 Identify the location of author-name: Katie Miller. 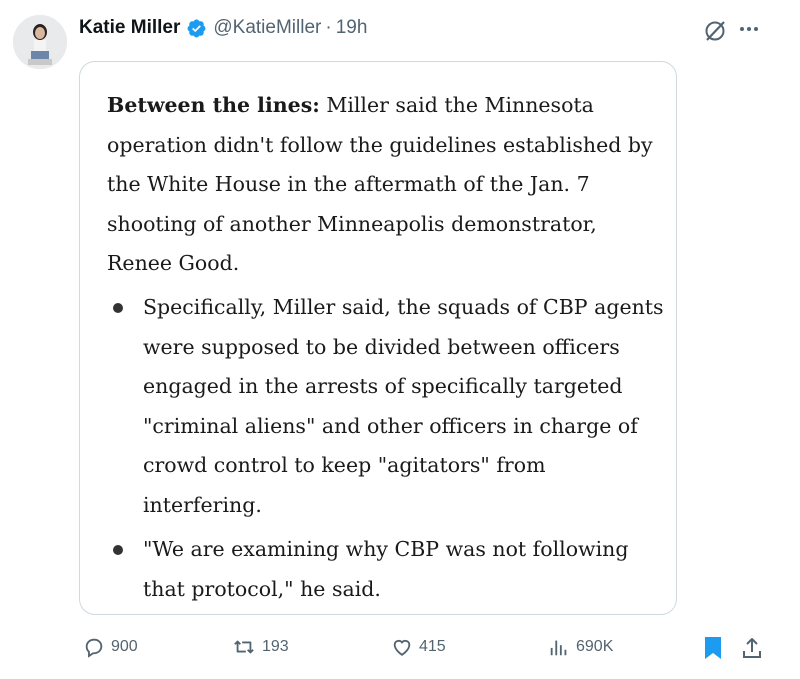
(129, 28).